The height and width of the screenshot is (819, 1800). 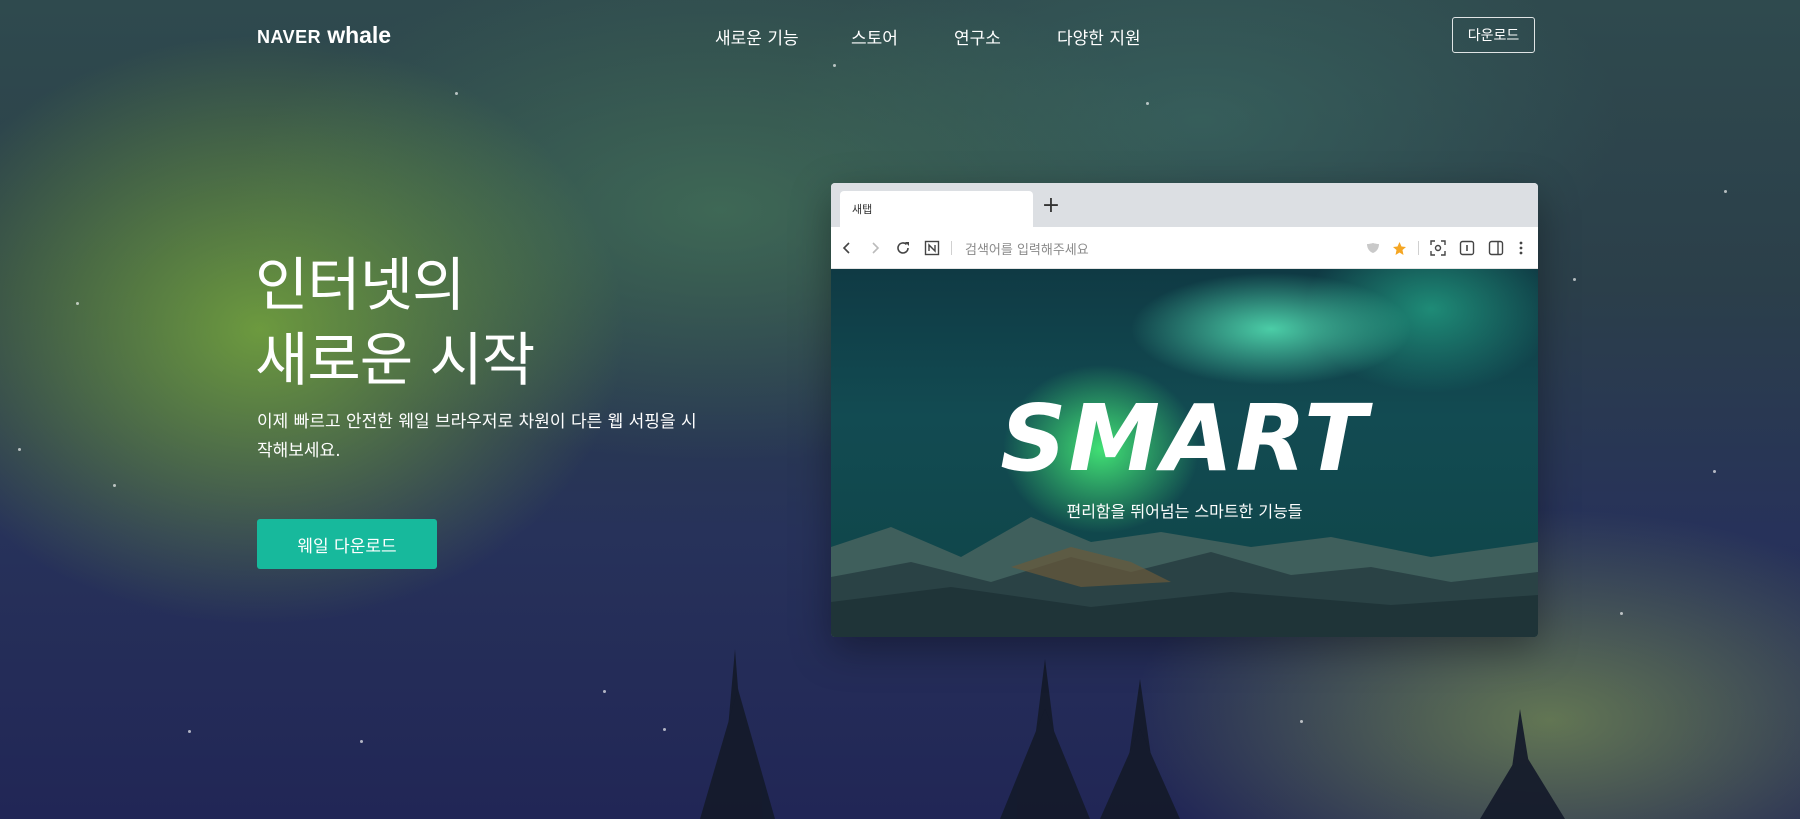 What do you see at coordinates (347, 544) in the screenshot?
I see `whale-download-button: 웨일 다운로드` at bounding box center [347, 544].